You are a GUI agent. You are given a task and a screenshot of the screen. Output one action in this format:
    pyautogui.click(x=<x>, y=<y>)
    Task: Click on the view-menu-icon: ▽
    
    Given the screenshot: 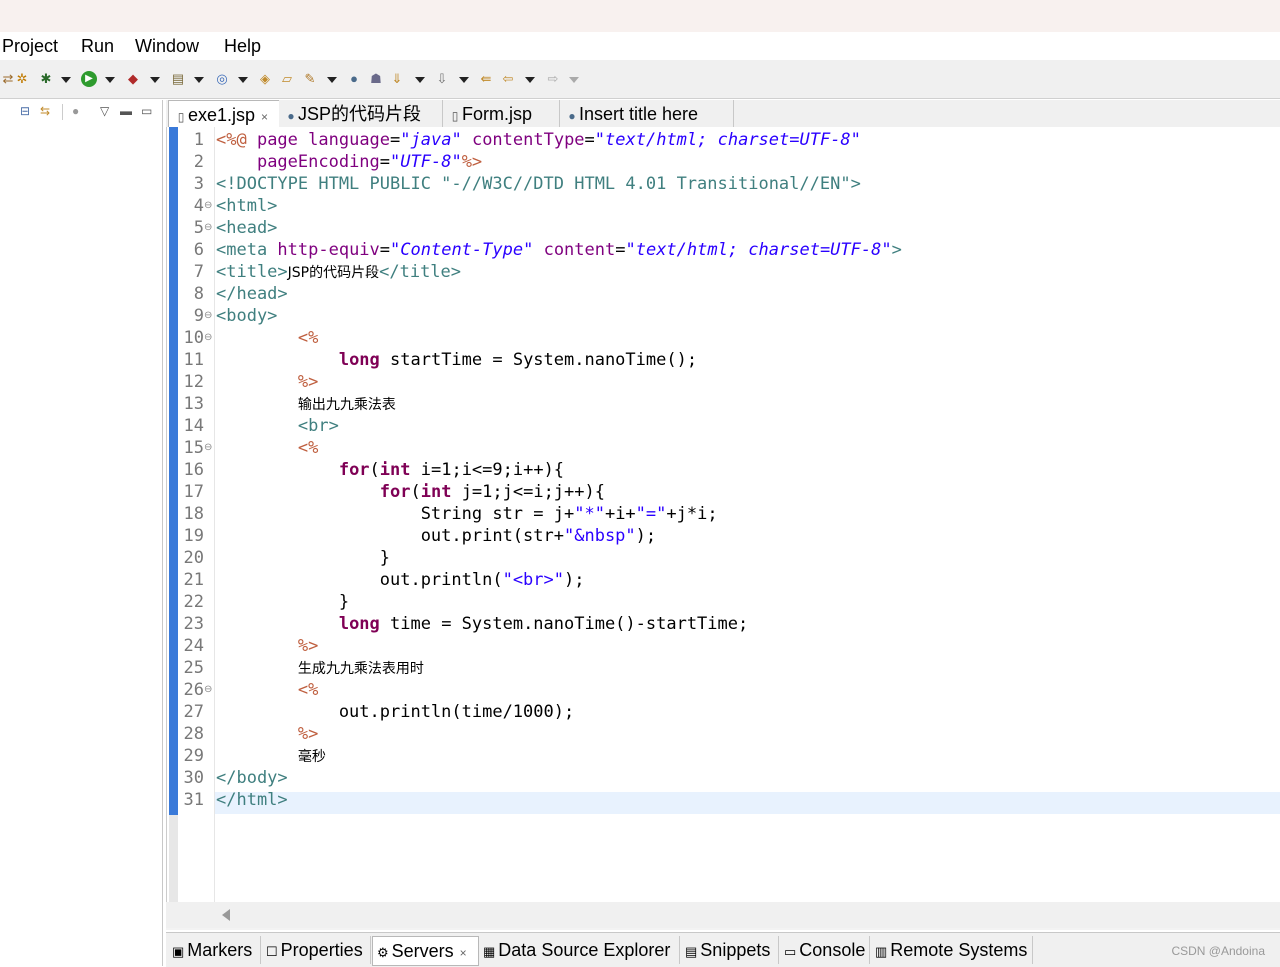 What is the action you would take?
    pyautogui.click(x=104, y=111)
    